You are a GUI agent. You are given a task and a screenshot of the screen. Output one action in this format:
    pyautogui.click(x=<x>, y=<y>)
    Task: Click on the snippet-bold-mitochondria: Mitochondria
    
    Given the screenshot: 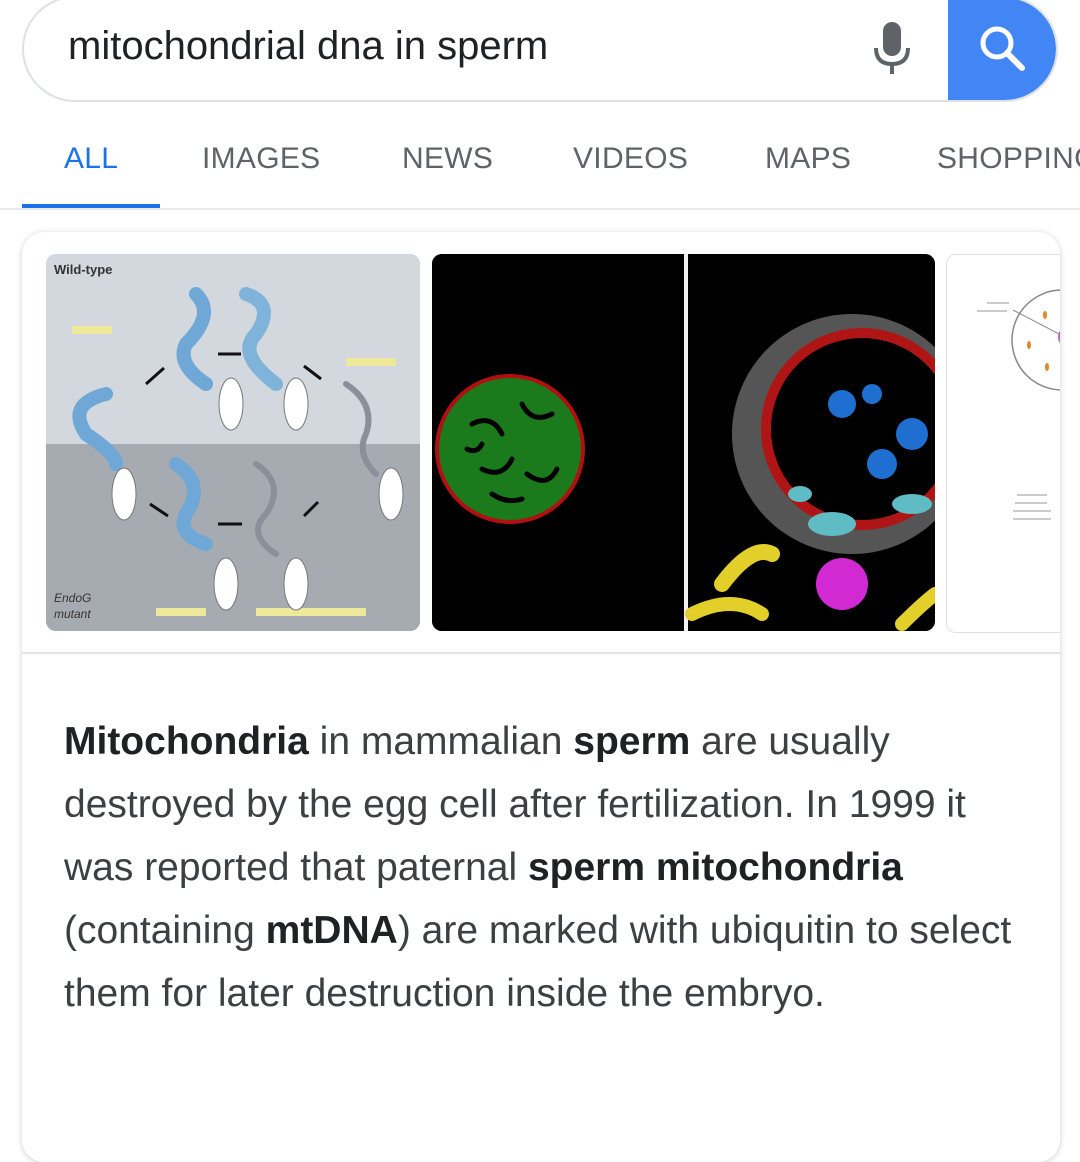 What is the action you would take?
    pyautogui.click(x=186, y=741)
    